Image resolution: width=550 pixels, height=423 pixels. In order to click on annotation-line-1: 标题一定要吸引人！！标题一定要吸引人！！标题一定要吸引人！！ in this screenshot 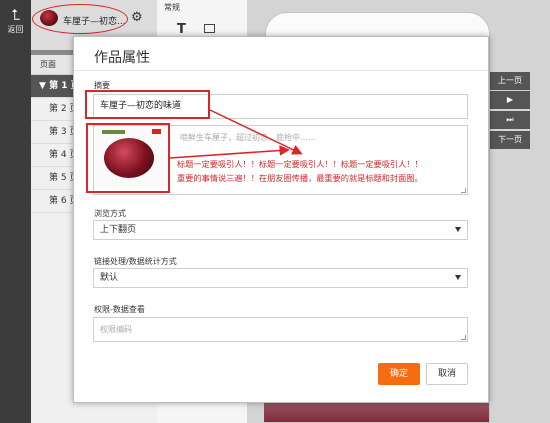, I will do `click(300, 164)`.